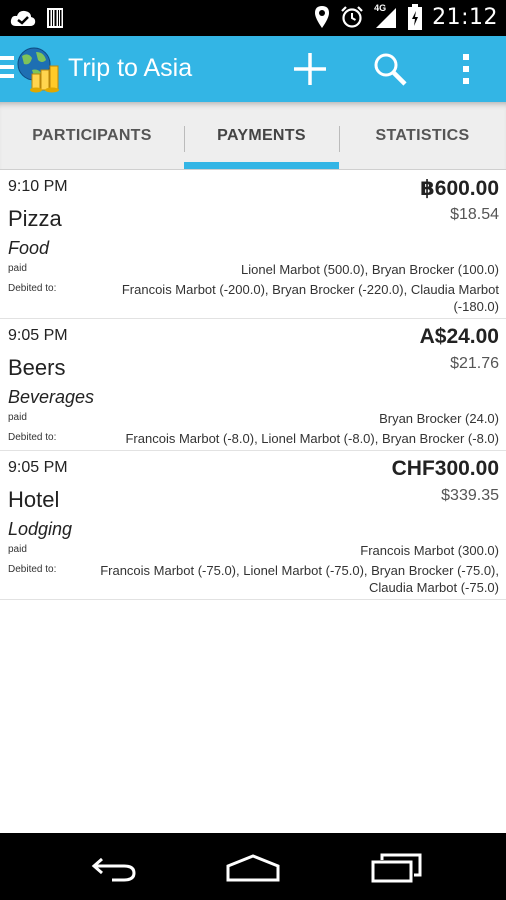 The height and width of the screenshot is (900, 506). Describe the element at coordinates (253, 69) in the screenshot. I see `action-bar: Trip to Asia` at that location.